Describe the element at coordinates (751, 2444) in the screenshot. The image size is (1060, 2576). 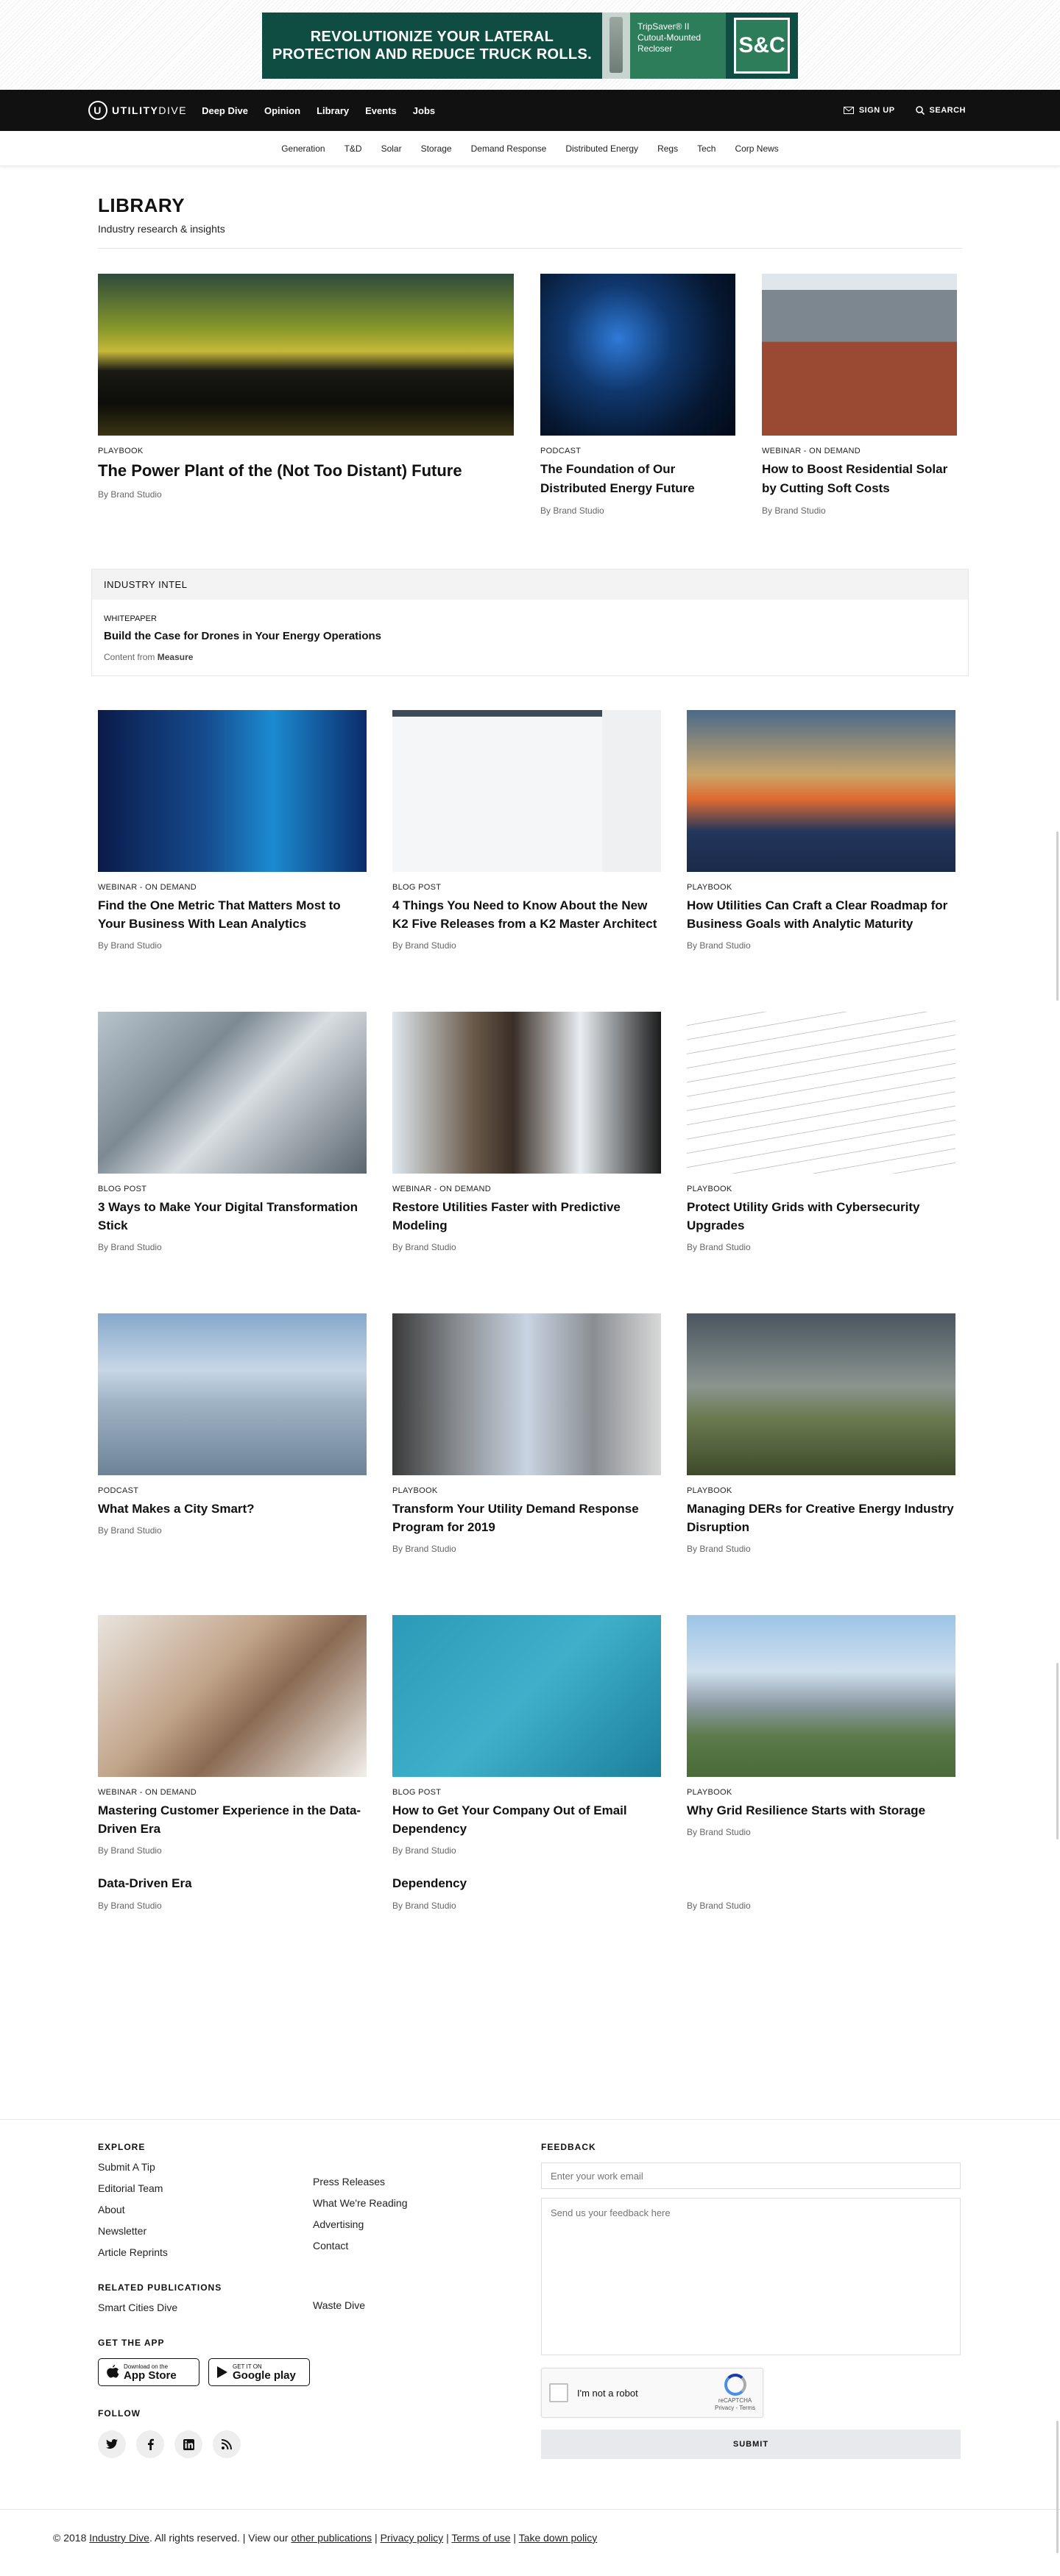
I see `submit-button: SUBMIT` at that location.